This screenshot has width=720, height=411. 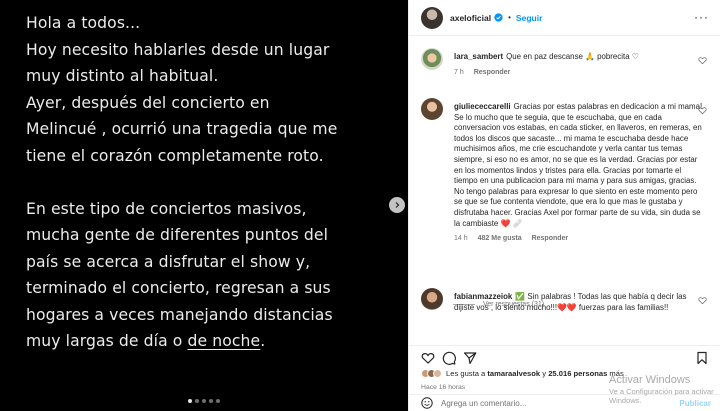 I want to click on comment-bubble-icon, so click(x=449, y=358).